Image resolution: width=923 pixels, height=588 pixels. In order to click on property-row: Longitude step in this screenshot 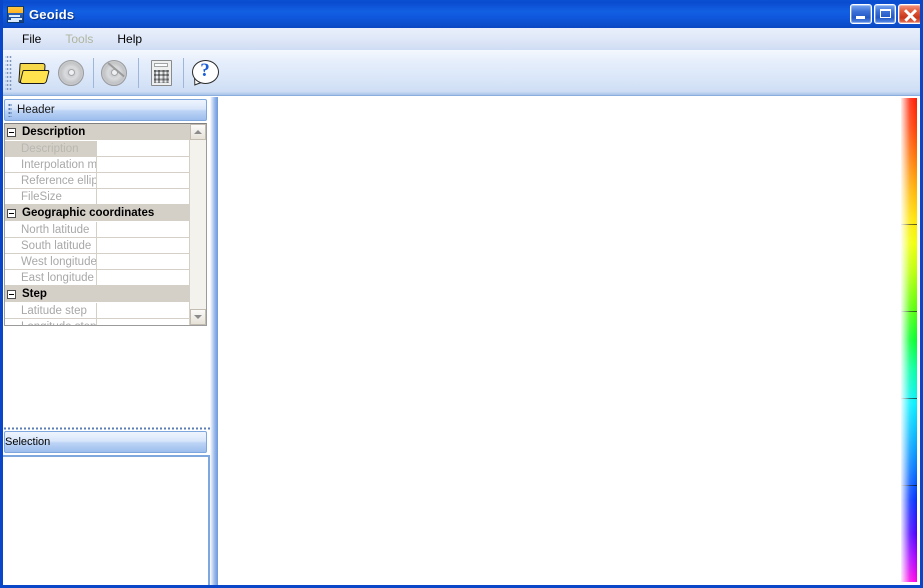, I will do `click(97, 322)`.